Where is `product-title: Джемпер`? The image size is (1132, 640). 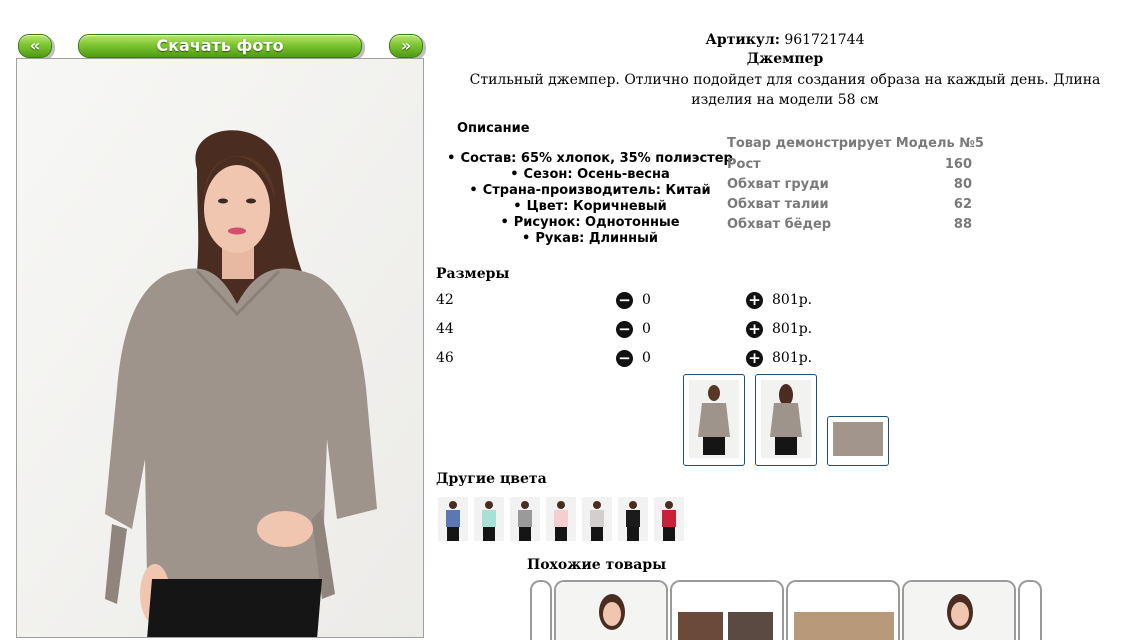 product-title: Джемпер is located at coordinates (785, 59).